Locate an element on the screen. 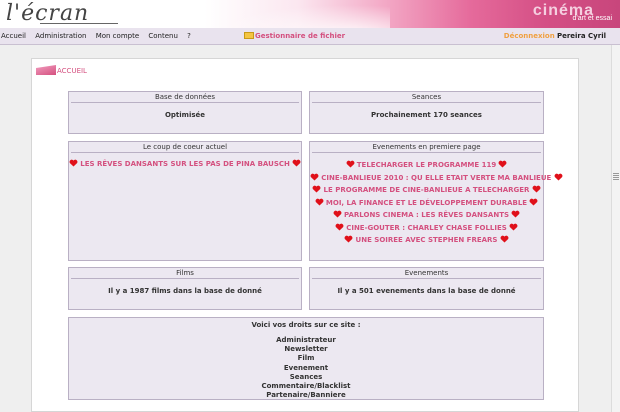 The height and width of the screenshot is (412, 620). user-name: Pereira Cyril is located at coordinates (581, 36).